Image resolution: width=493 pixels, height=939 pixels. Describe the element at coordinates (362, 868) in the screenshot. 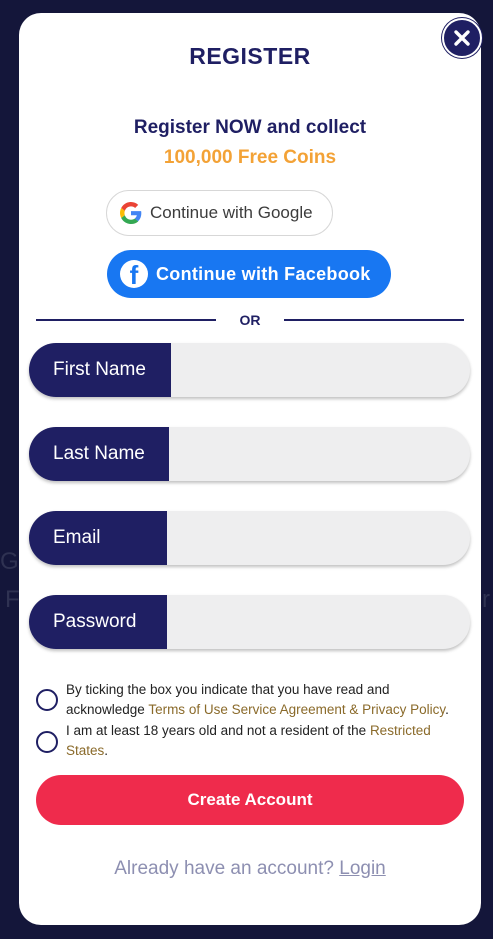

I see `login-link: Login` at that location.